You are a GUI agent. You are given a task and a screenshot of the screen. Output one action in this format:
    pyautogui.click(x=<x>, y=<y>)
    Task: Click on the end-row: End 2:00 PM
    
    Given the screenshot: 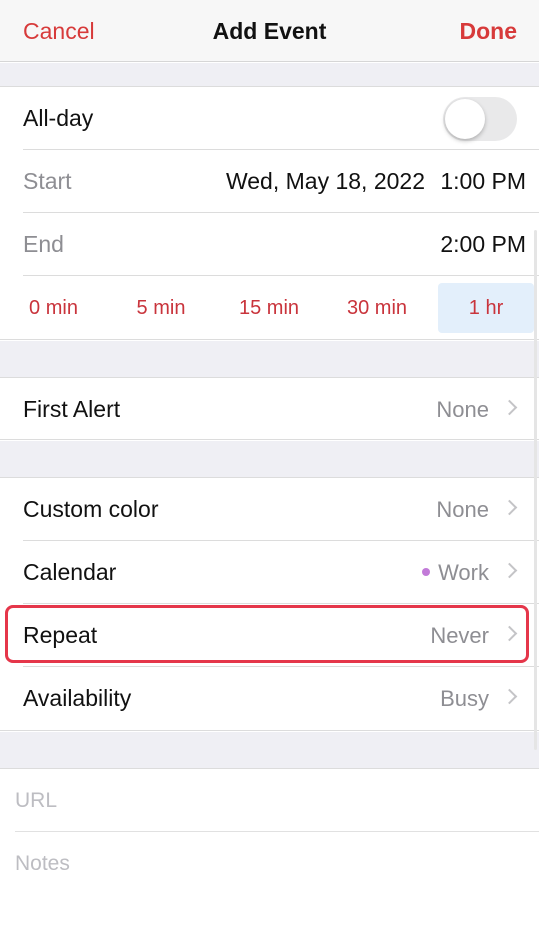 What is the action you would take?
    pyautogui.click(x=269, y=244)
    